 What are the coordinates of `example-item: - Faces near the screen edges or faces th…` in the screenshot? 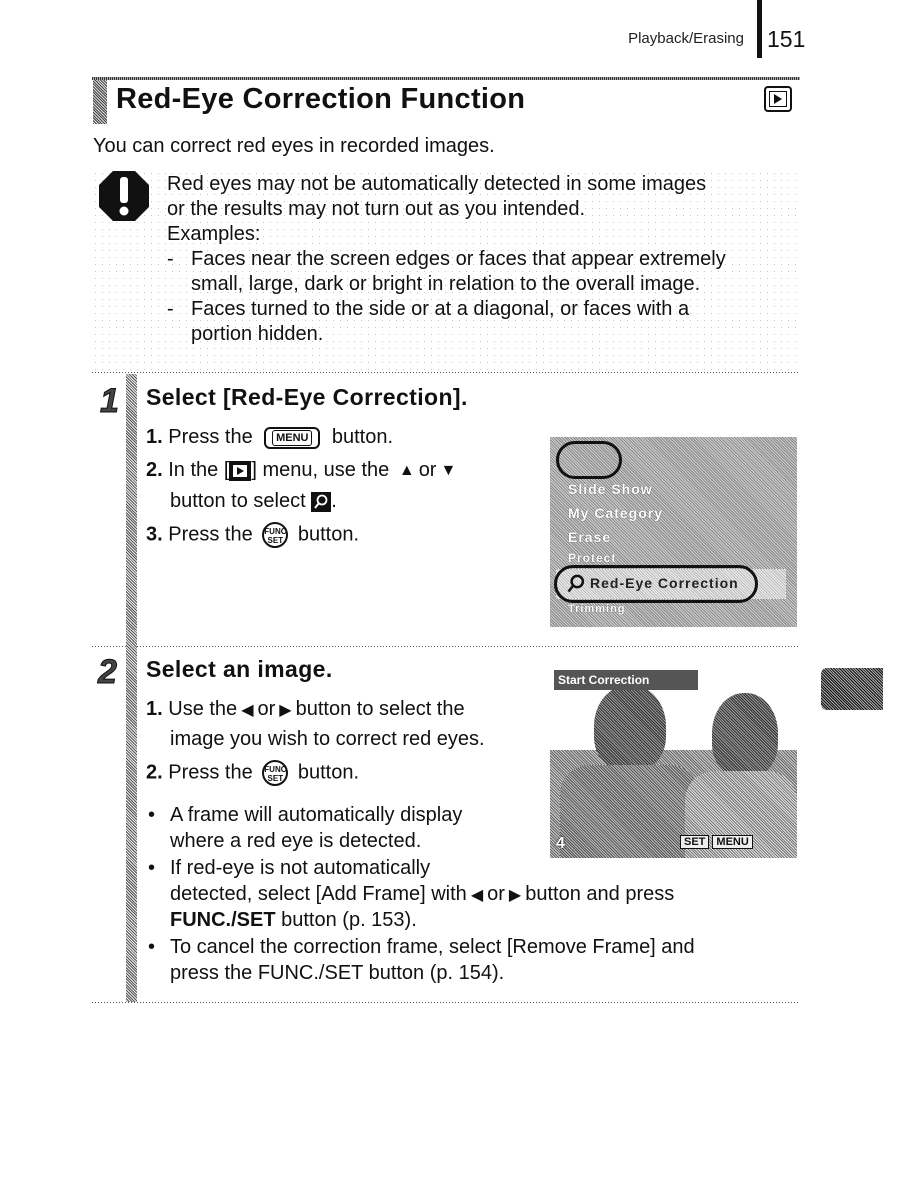 It's located at (487, 259).